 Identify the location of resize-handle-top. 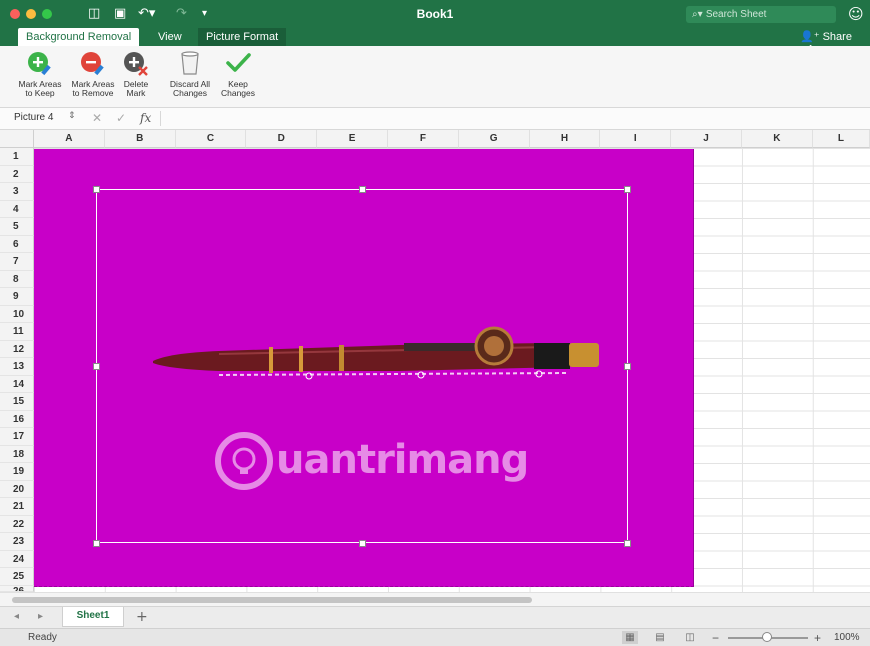
(362, 189).